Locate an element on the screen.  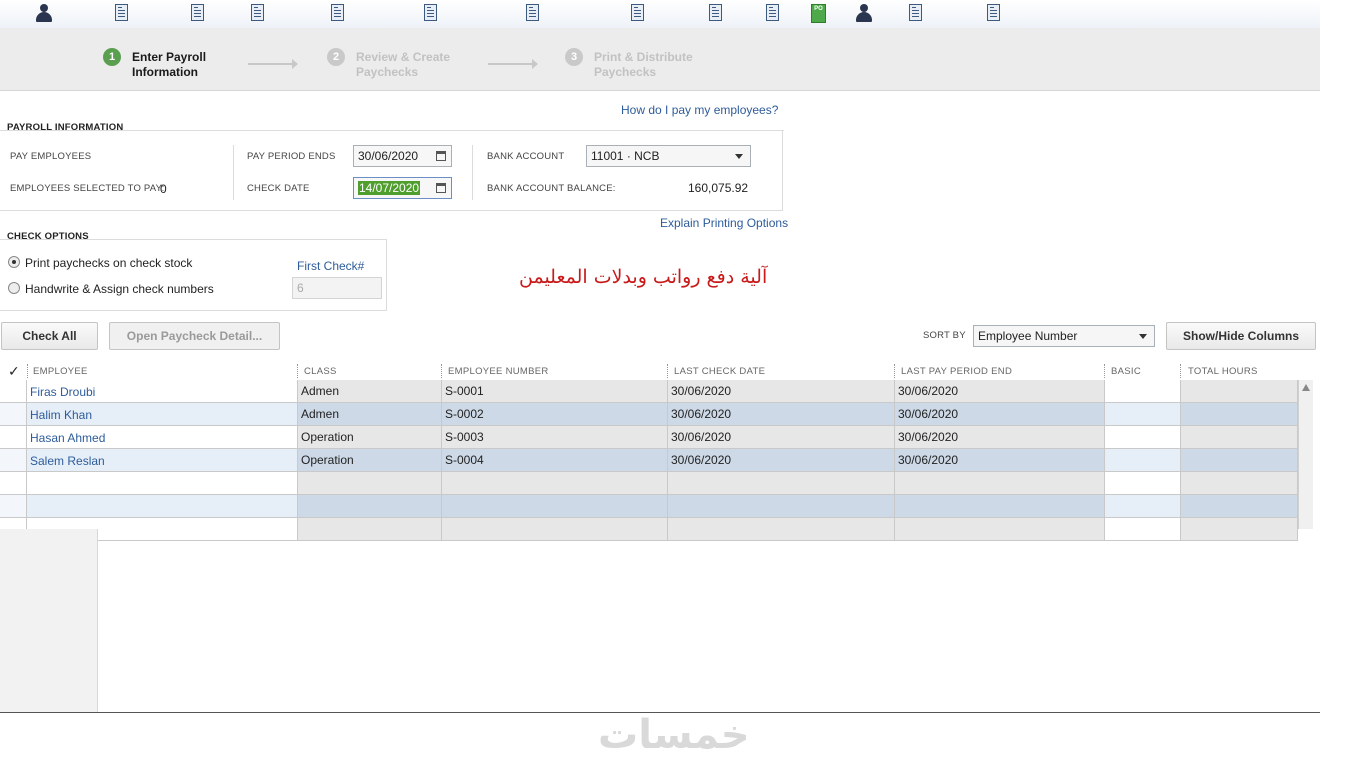
column-header-total-hours: TOTAL HOURS is located at coordinates (1223, 371).